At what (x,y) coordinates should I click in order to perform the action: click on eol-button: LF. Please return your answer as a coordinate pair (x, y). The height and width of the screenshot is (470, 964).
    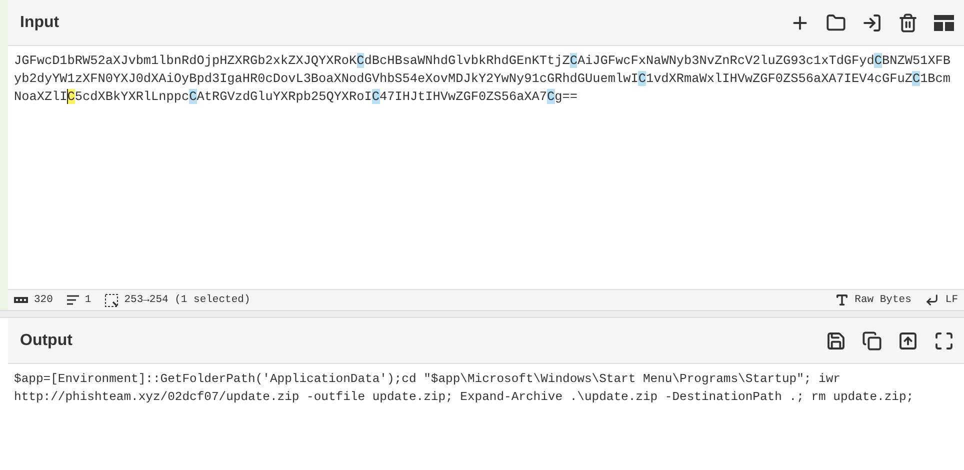
    Looking at the image, I should click on (941, 300).